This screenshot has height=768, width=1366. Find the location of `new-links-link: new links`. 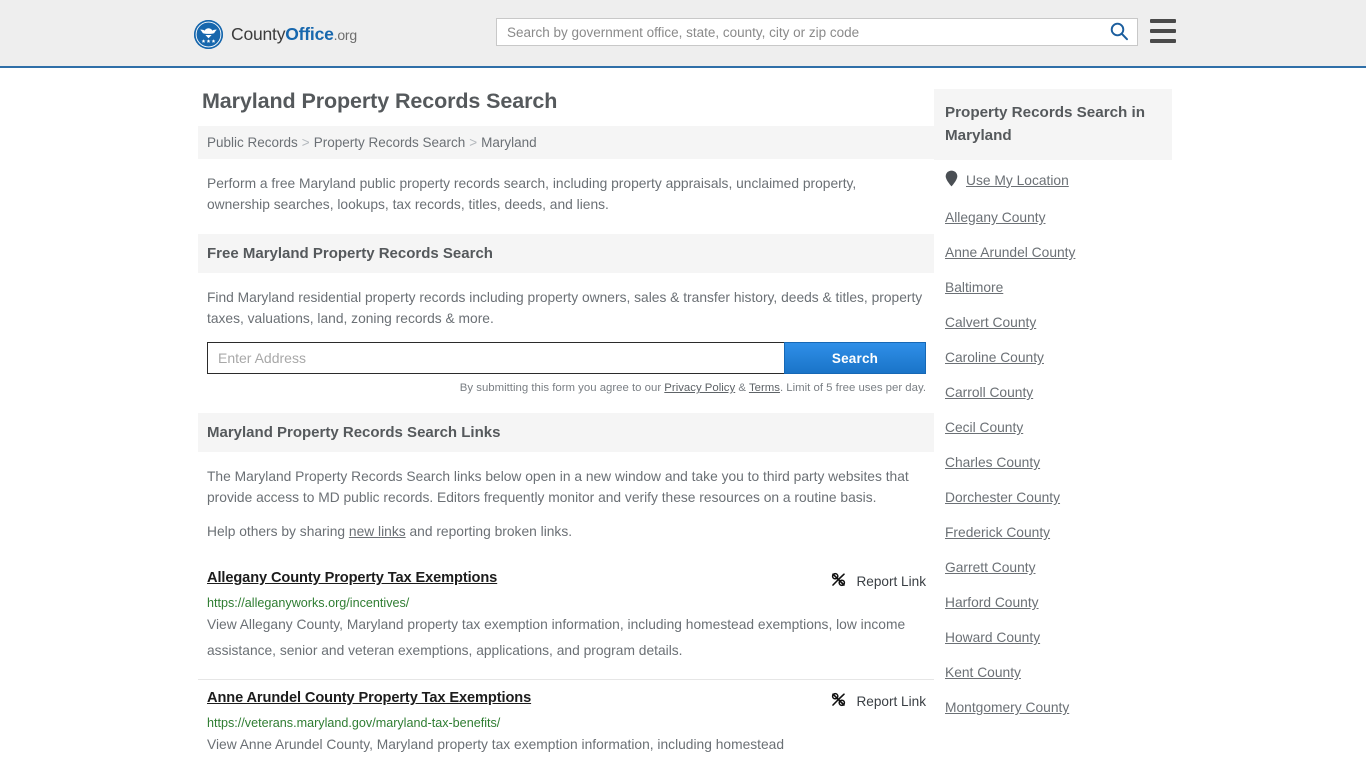

new-links-link: new links is located at coordinates (377, 531).